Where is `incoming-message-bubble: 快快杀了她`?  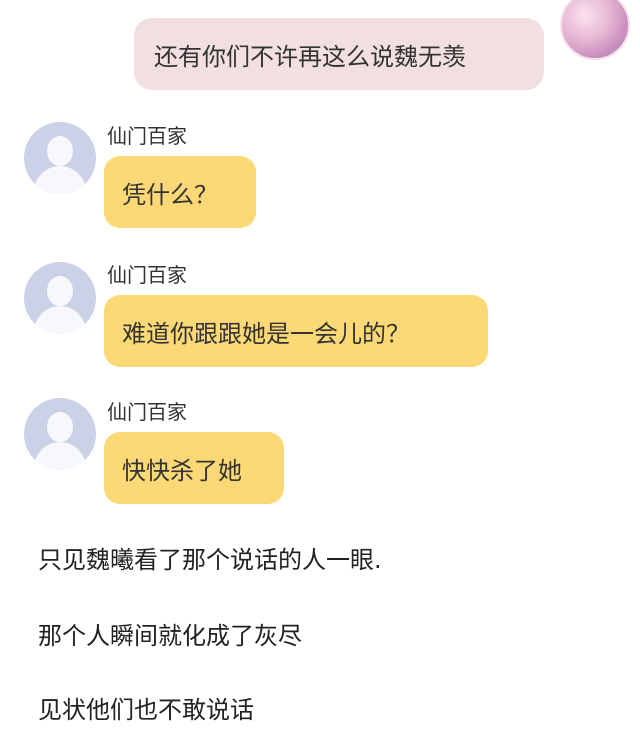
incoming-message-bubble: 快快杀了她 is located at coordinates (194, 468).